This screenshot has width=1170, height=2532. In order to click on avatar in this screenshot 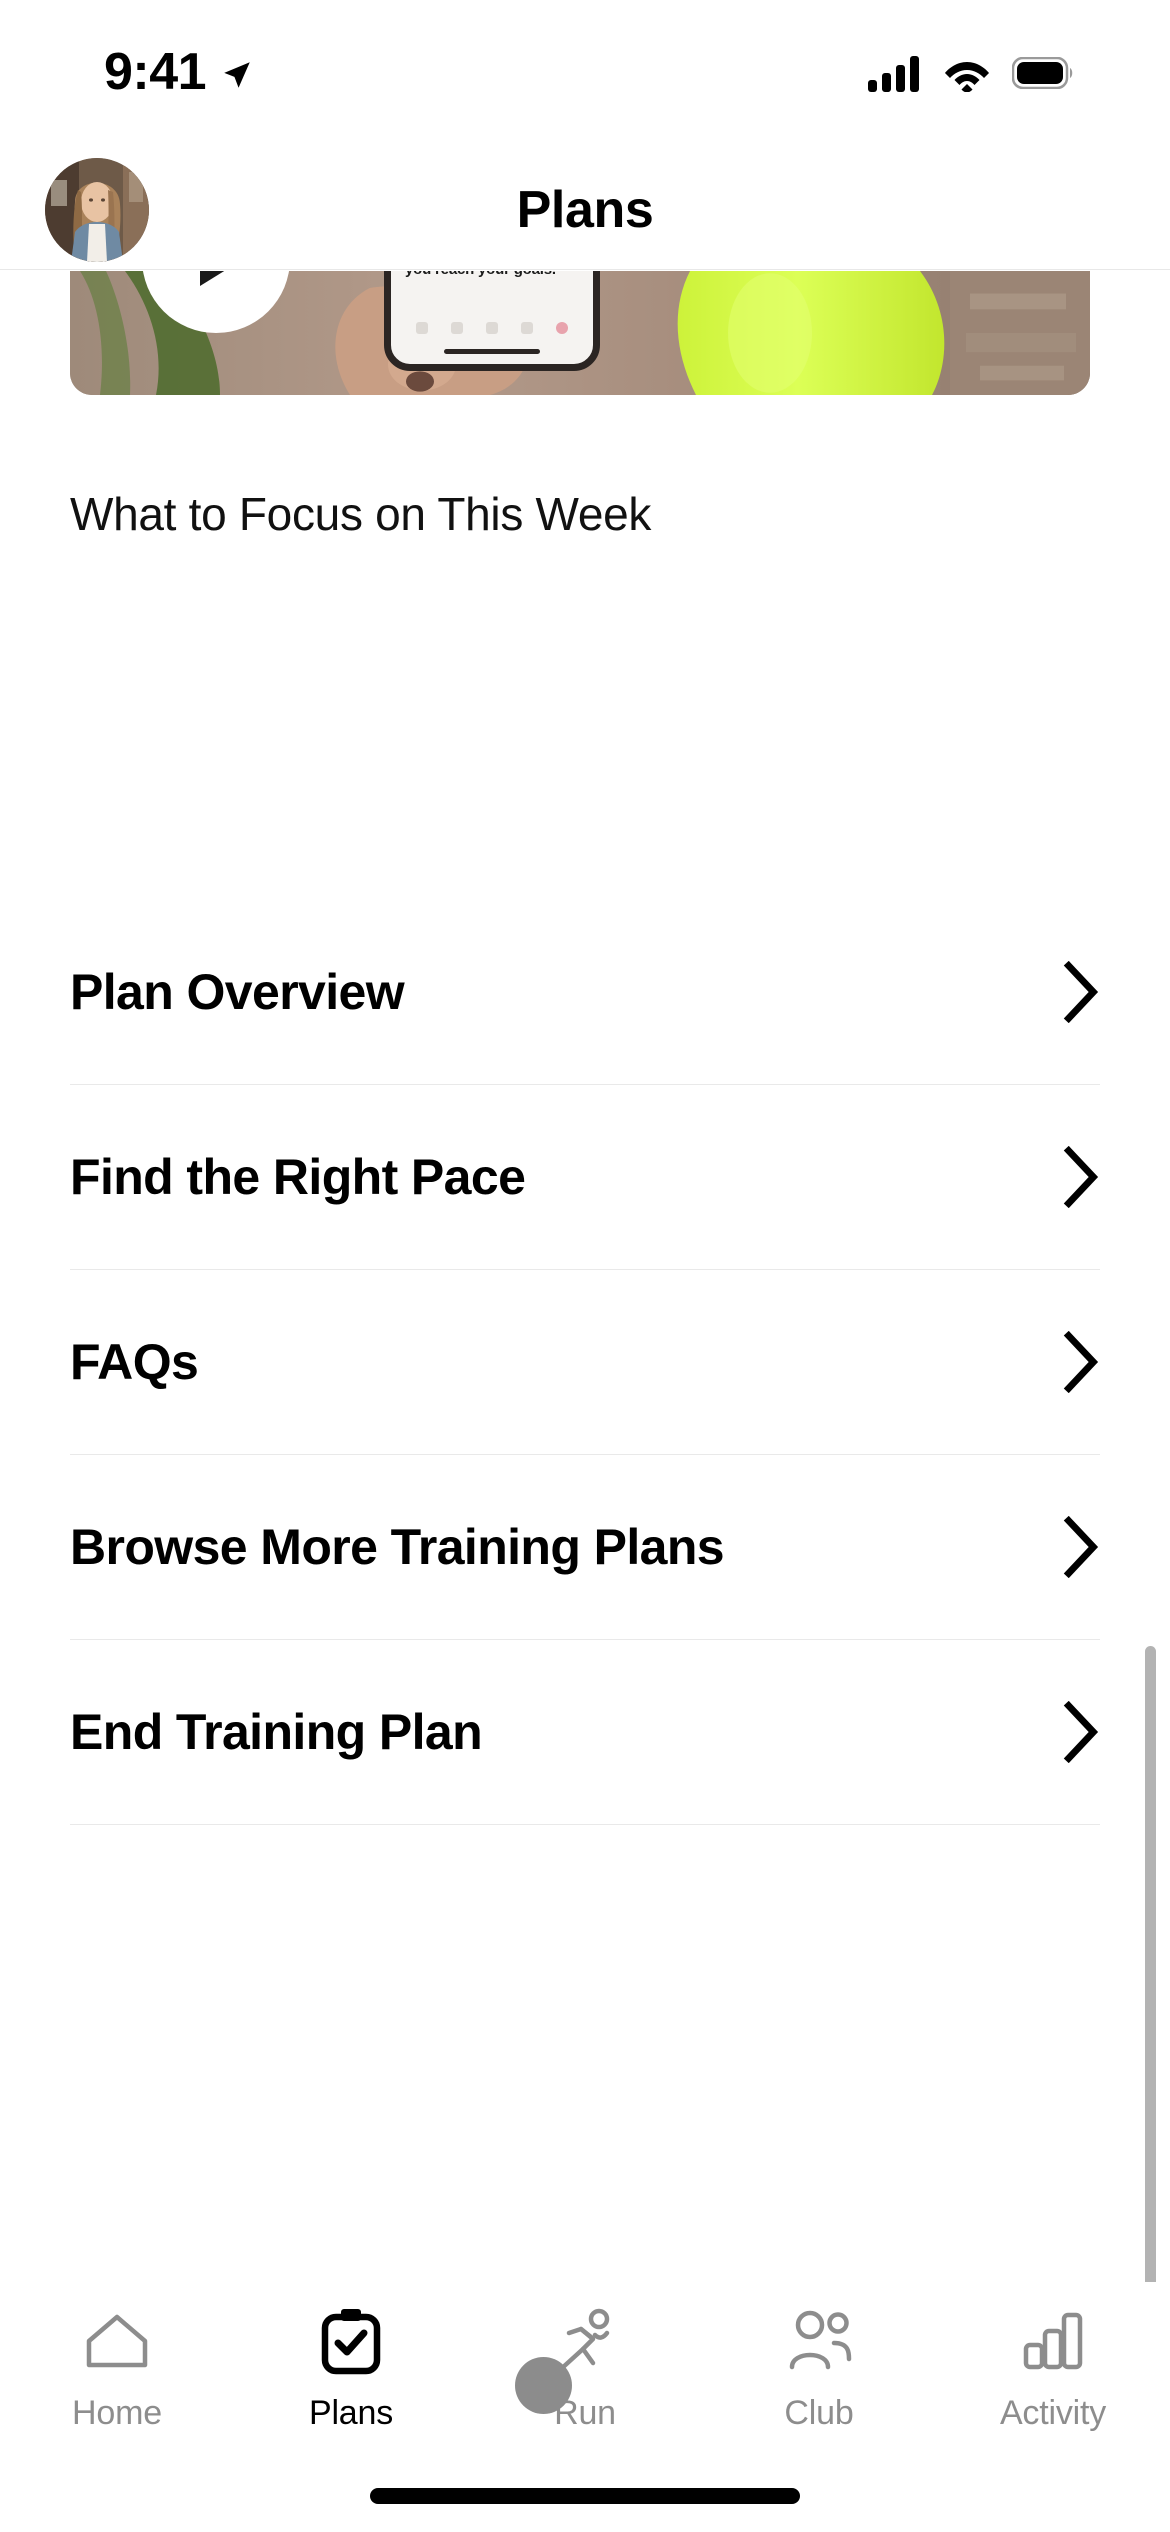, I will do `click(97, 209)`.